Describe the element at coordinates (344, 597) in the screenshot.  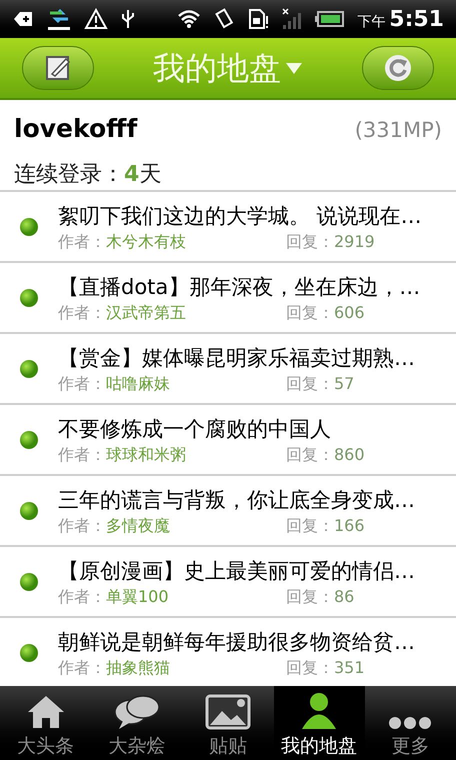
I see `reply-count: 86` at that location.